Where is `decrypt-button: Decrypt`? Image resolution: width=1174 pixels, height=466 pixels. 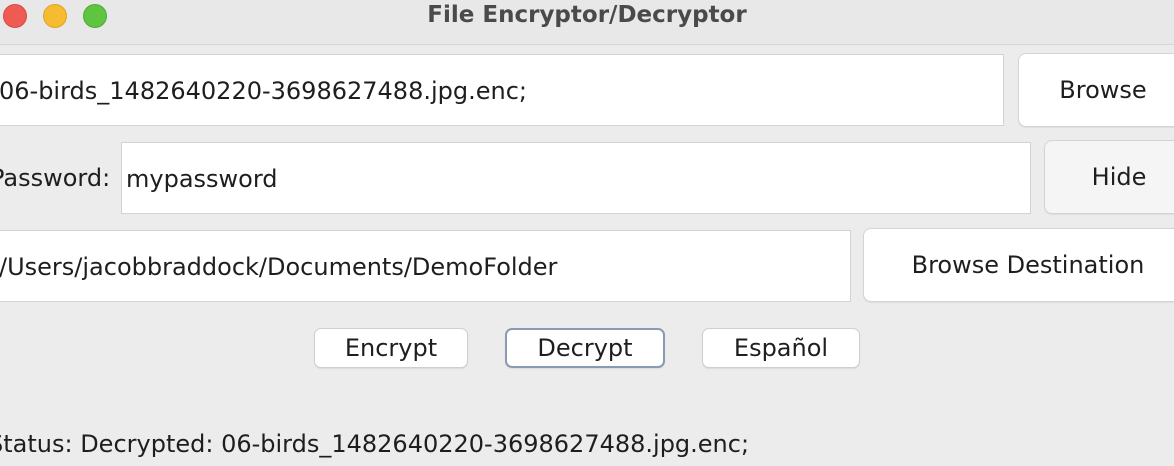 decrypt-button: Decrypt is located at coordinates (585, 348).